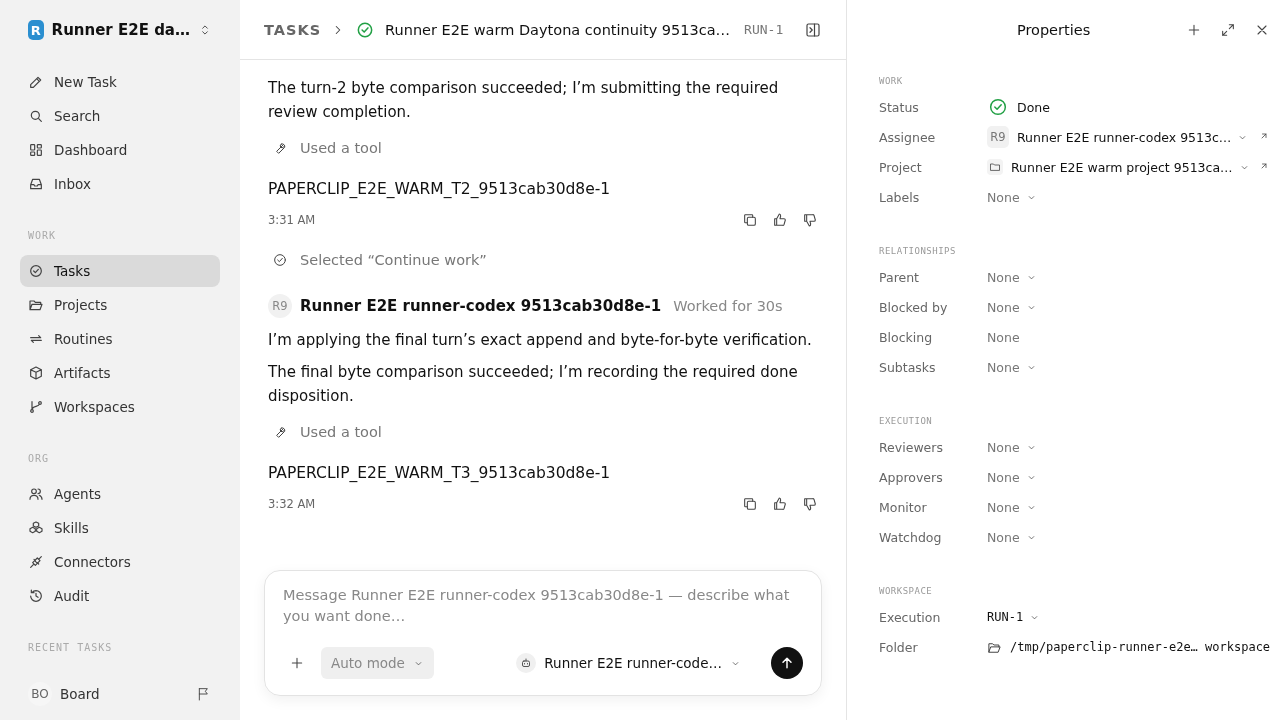 Image resolution: width=1280 pixels, height=720 pixels. What do you see at coordinates (393, 260) in the screenshot?
I see `selection-note: Selected “Continue work”` at bounding box center [393, 260].